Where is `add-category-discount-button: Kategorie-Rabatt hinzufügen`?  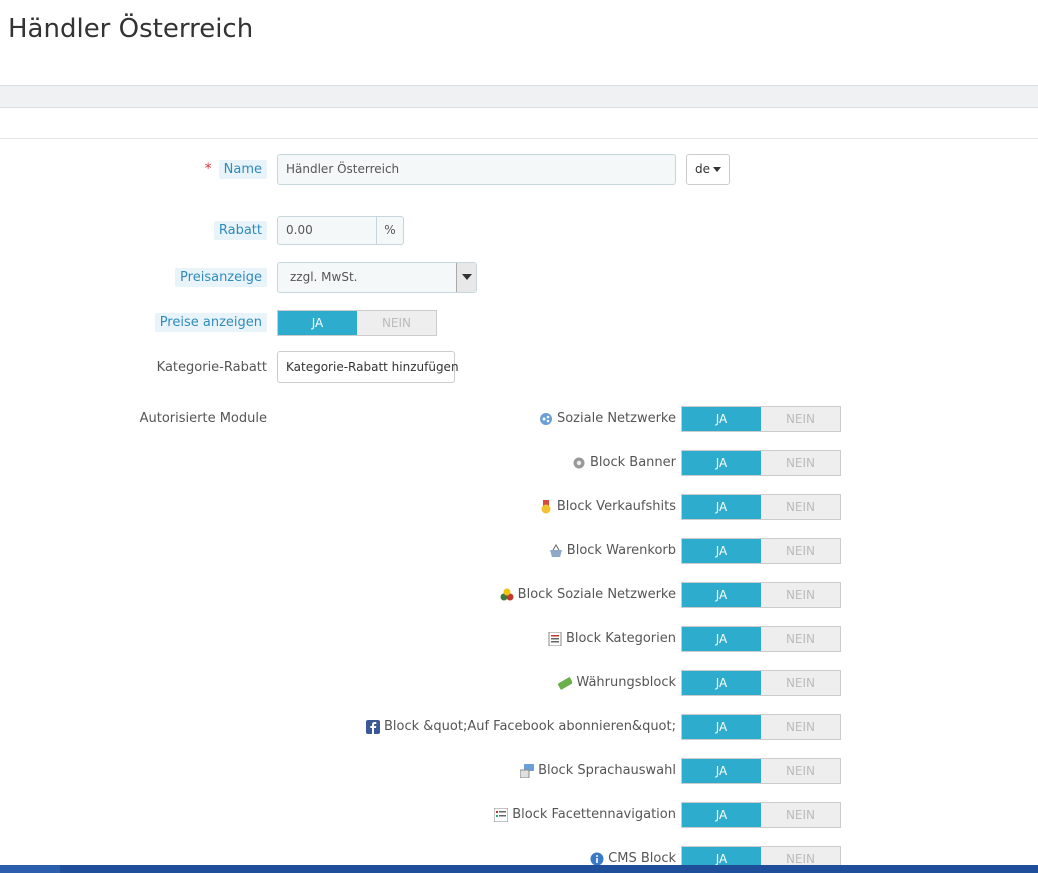
add-category-discount-button: Kategorie-Rabatt hinzufügen is located at coordinates (368, 367).